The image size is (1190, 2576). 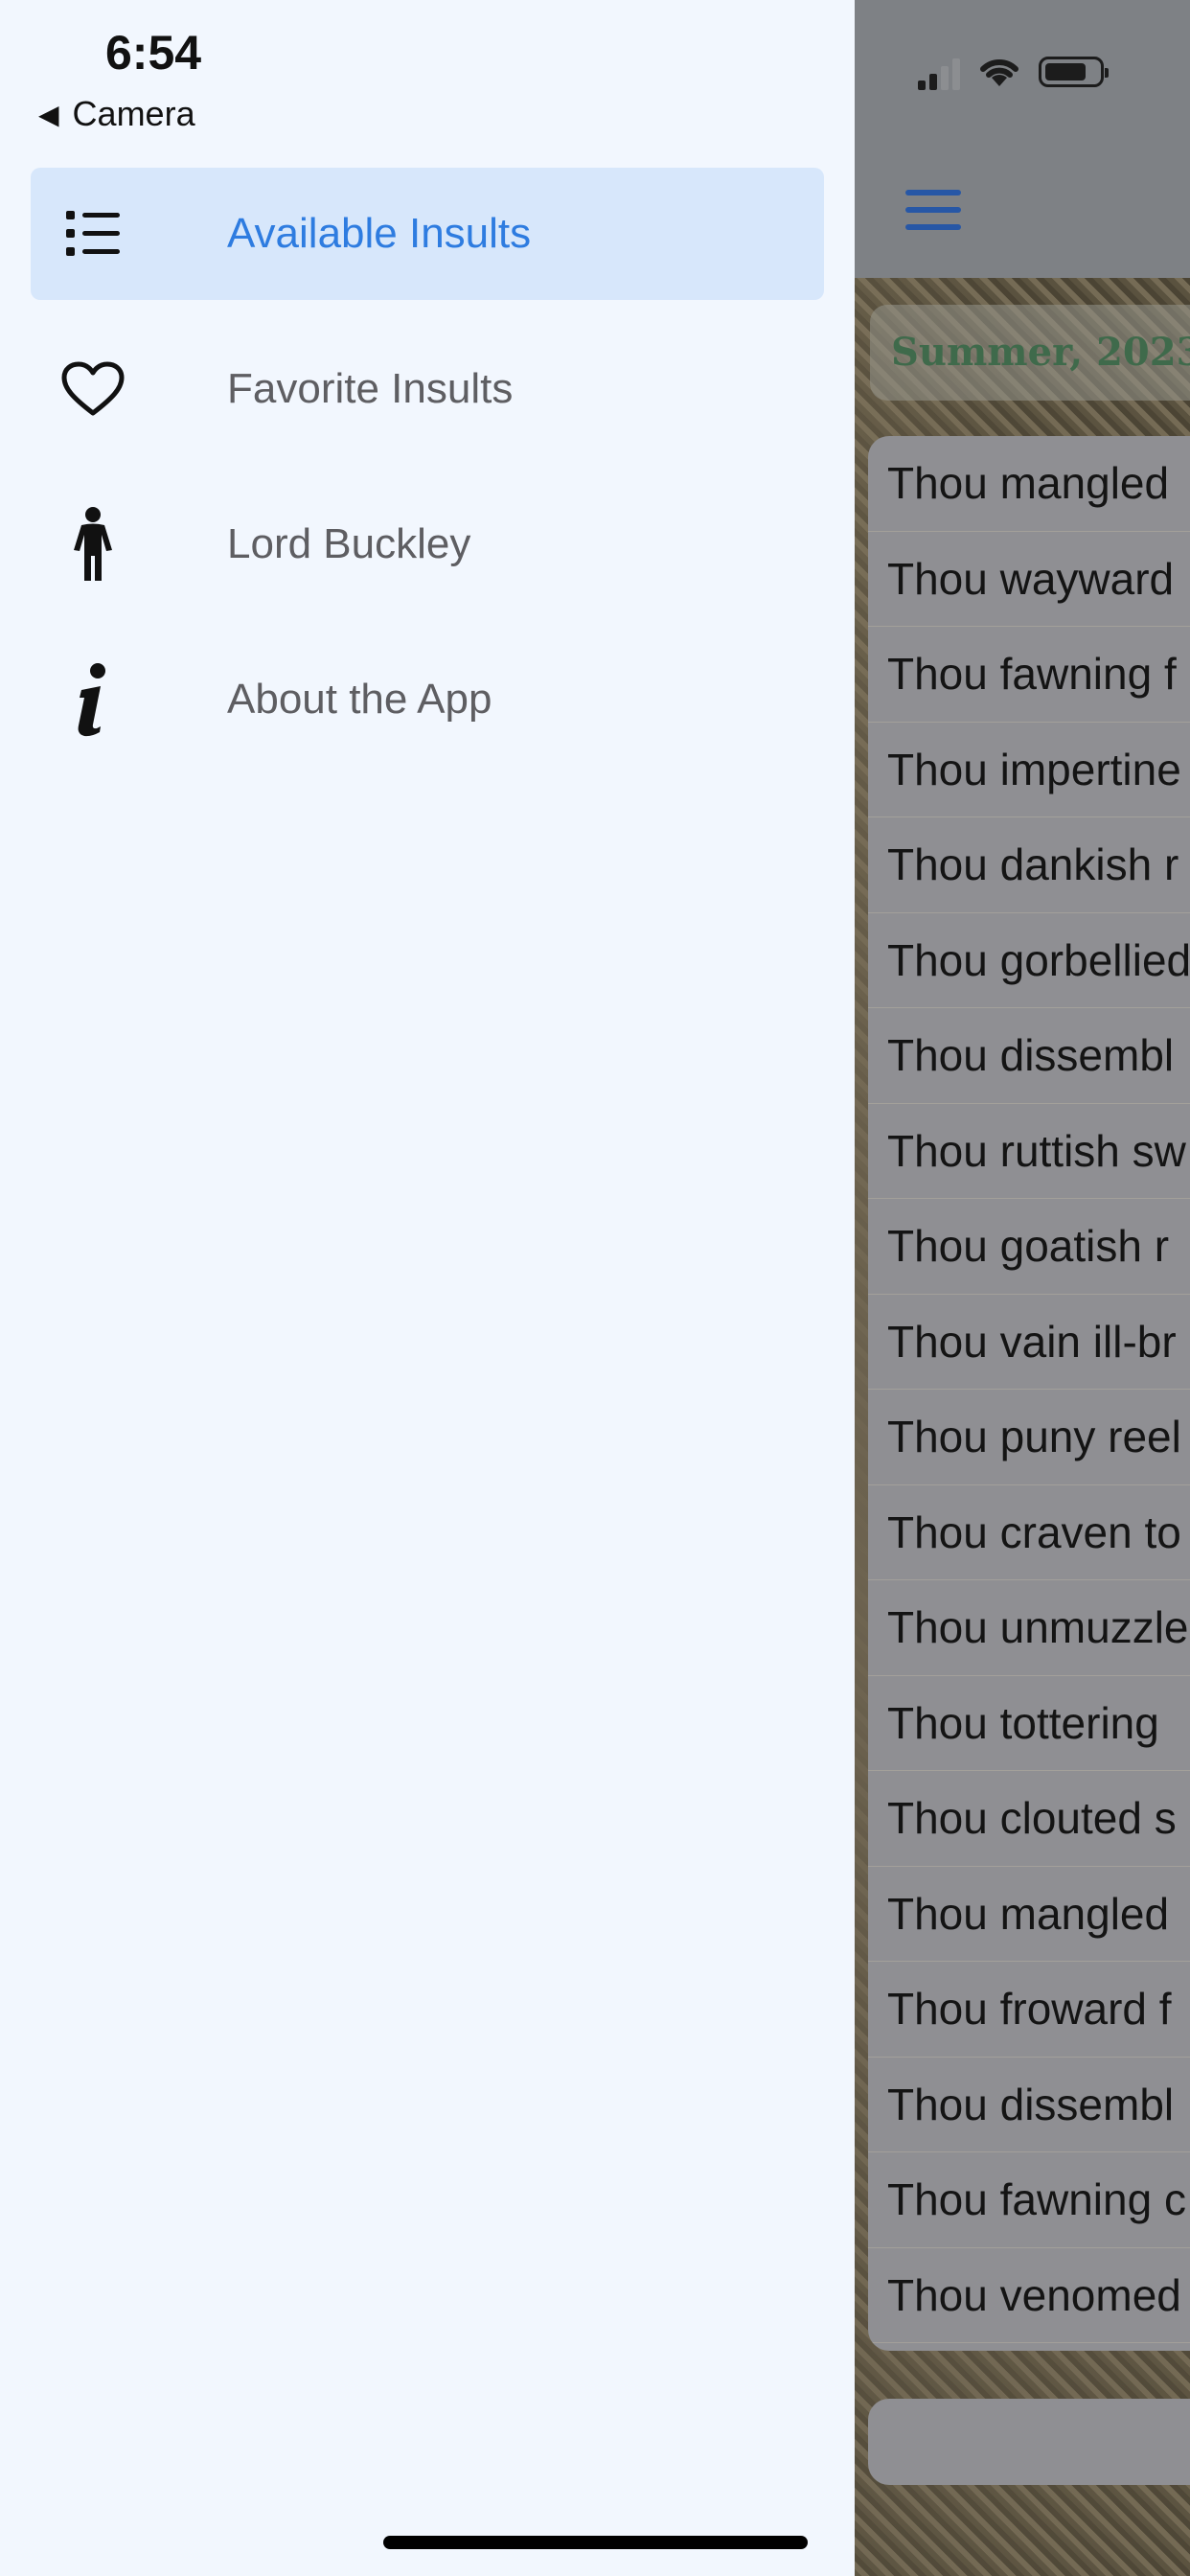 I want to click on insult-row: Thou craven to, so click(x=1029, y=1532).